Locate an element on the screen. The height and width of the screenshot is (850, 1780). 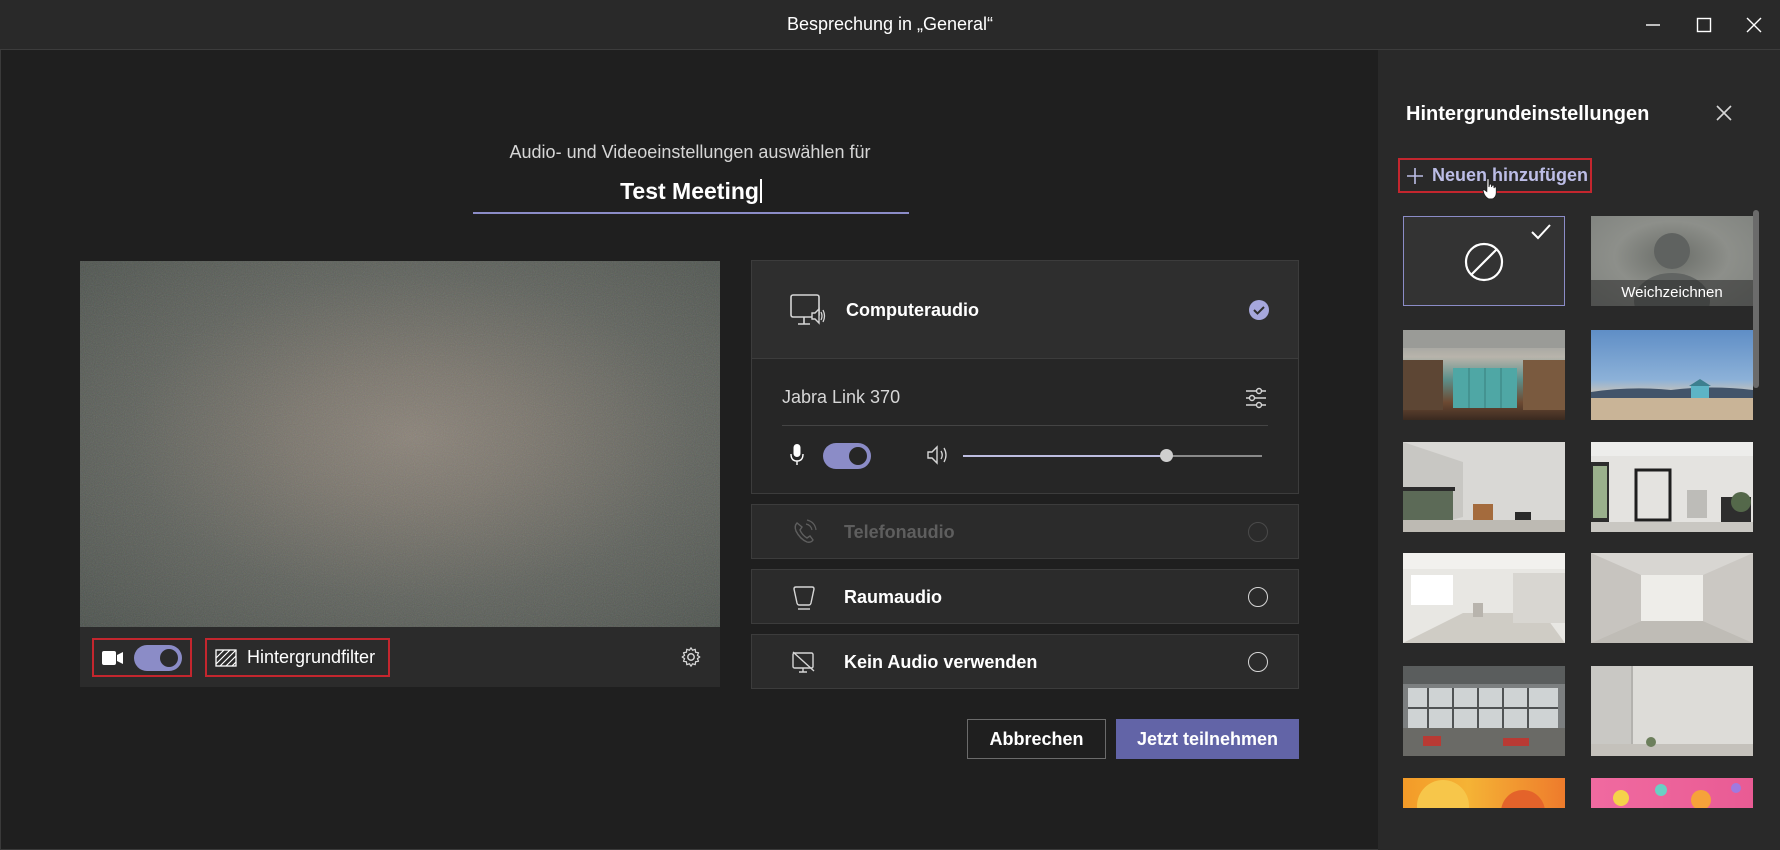
minimize-button is located at coordinates (1653, 25).